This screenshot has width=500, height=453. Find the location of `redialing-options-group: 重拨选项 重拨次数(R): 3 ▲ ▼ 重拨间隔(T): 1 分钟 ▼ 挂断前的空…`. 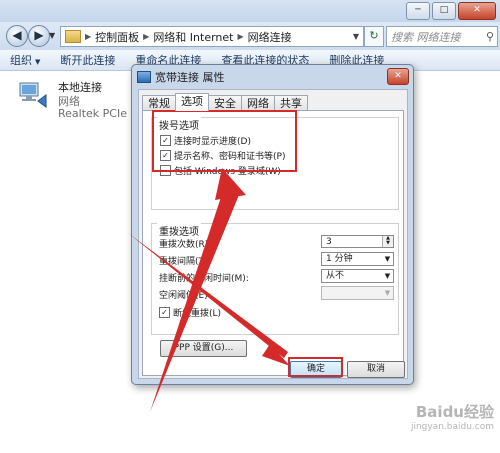

redialing-options-group: 重拨选项 重拨次数(R): 3 ▲ ▼ 重拨间隔(T): 1 分钟 ▼ 挂断前的空… is located at coordinates (275, 279).